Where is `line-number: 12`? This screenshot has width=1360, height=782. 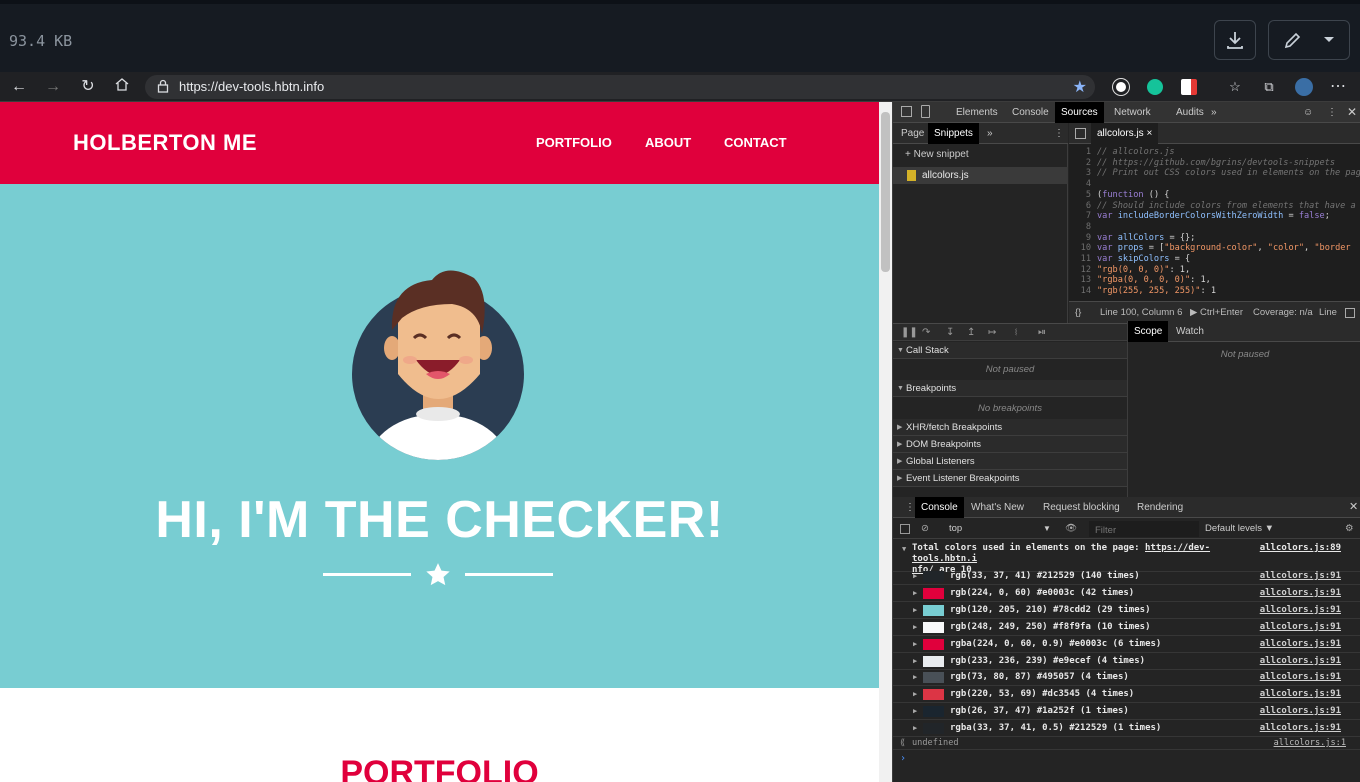 line-number: 12 is located at coordinates (1080, 270).